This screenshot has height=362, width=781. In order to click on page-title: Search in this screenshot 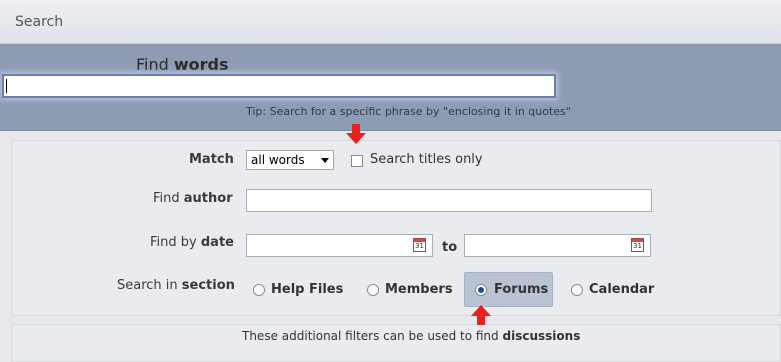, I will do `click(39, 22)`.